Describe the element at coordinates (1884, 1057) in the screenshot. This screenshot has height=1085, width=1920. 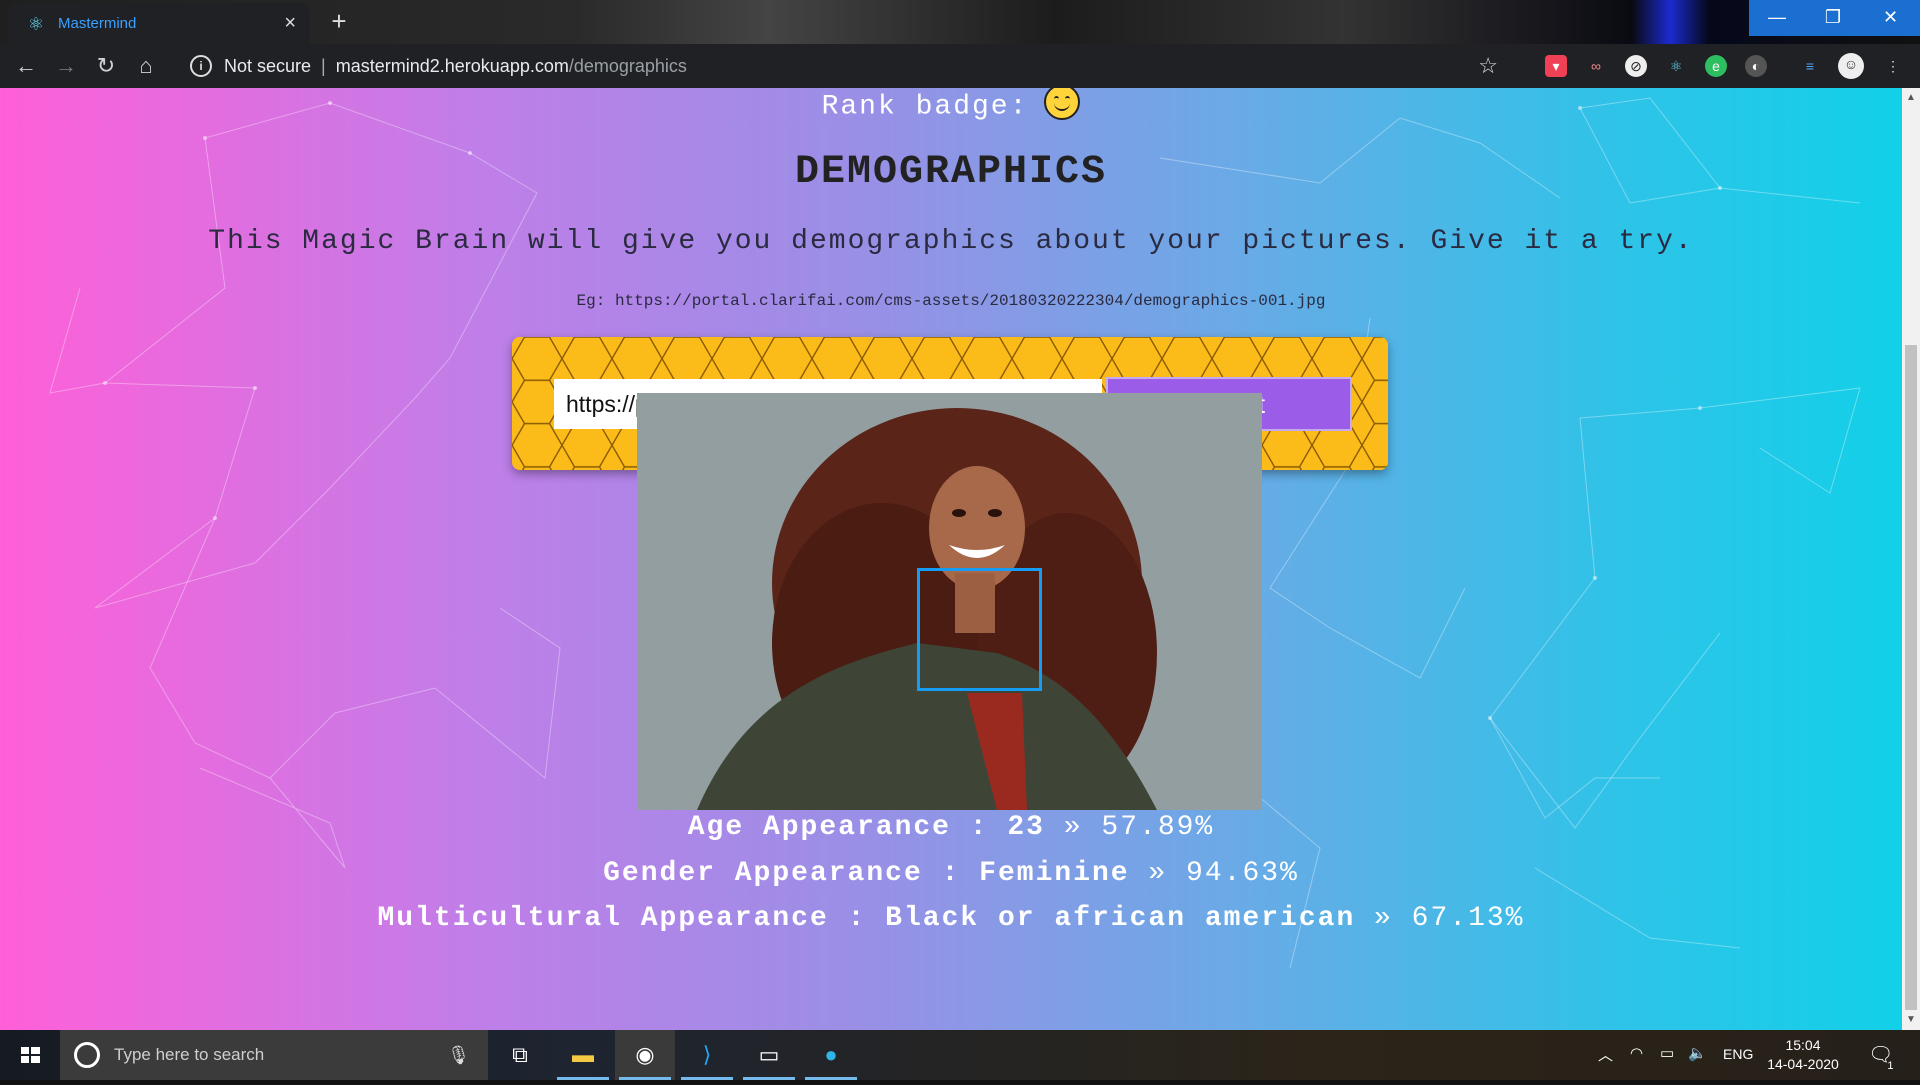
I see `notification-center-icon: 🗨1` at that location.